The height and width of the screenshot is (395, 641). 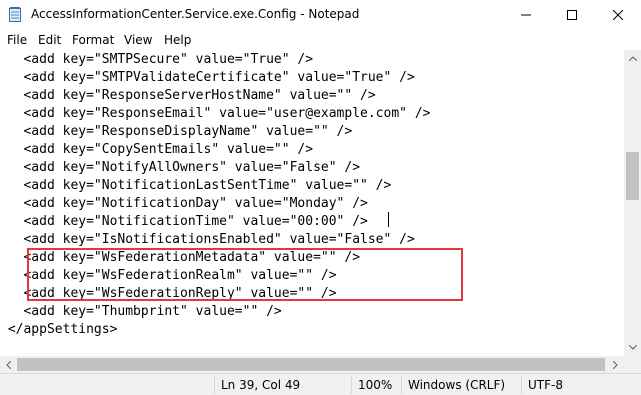 I want to click on minimize-button, so click(x=526, y=15).